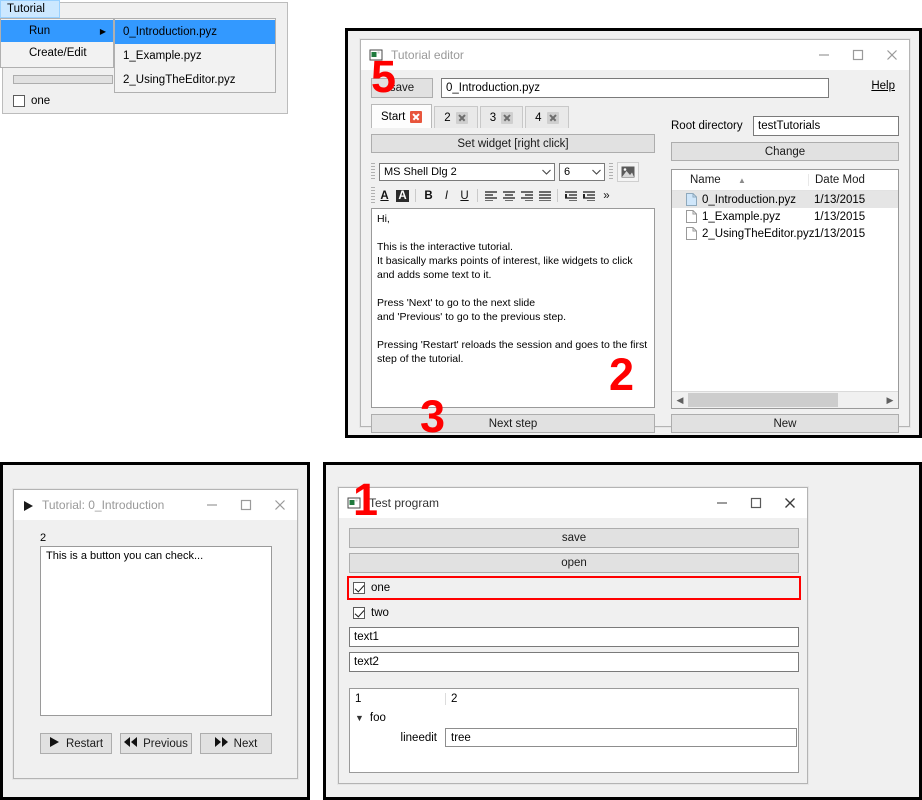  Describe the element at coordinates (384, 195) in the screenshot. I see `text-color-button: A` at that location.